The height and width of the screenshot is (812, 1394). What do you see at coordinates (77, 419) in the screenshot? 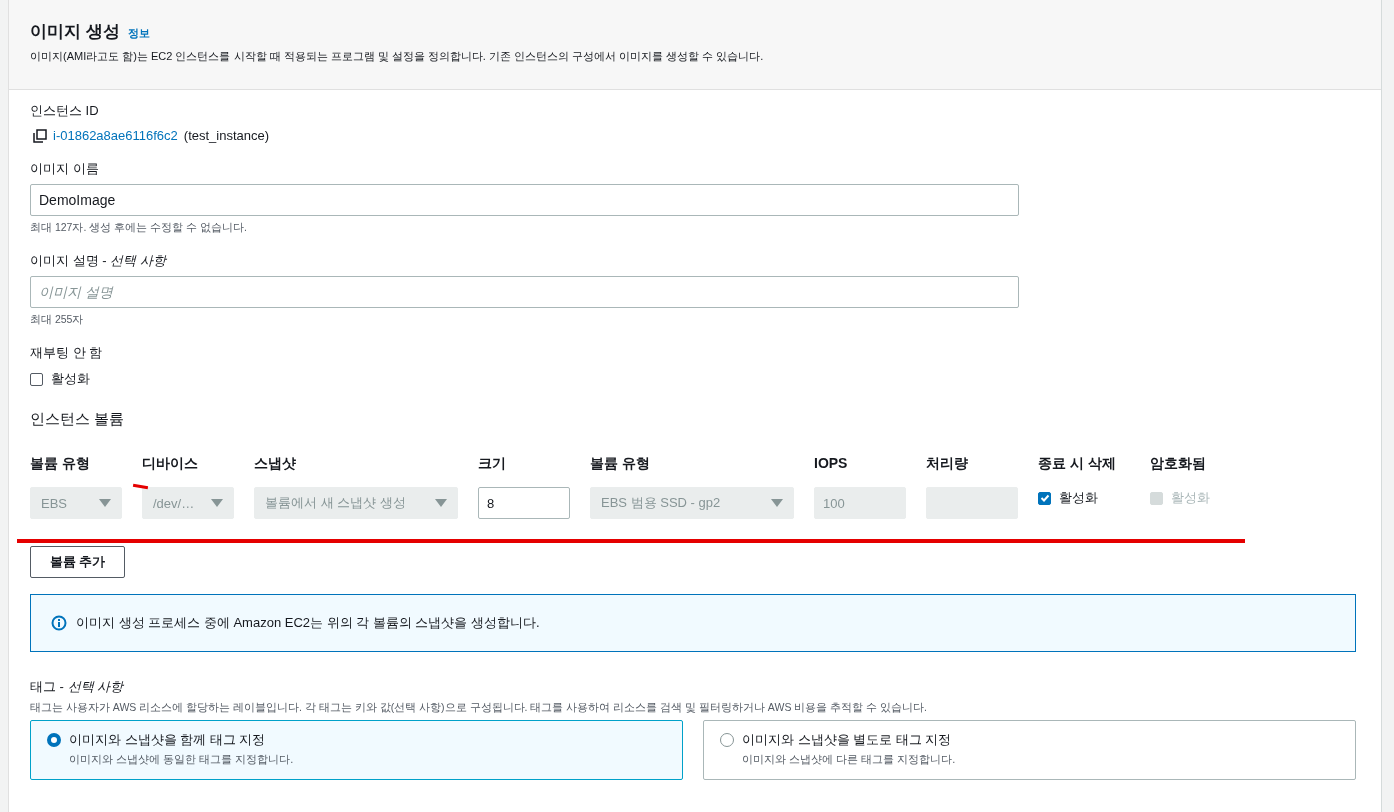
I see `section-title: 인스턴스 볼륨` at bounding box center [77, 419].